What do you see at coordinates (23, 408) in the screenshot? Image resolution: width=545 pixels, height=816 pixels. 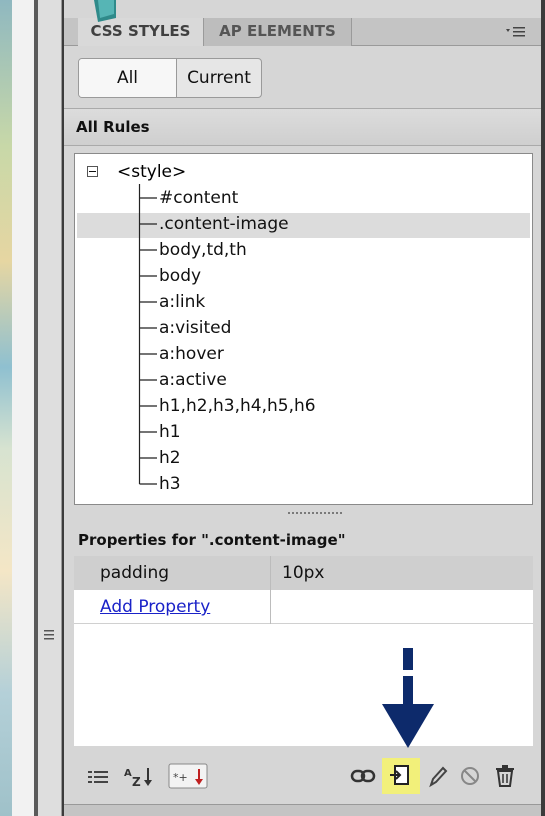 I see `gutter` at bounding box center [23, 408].